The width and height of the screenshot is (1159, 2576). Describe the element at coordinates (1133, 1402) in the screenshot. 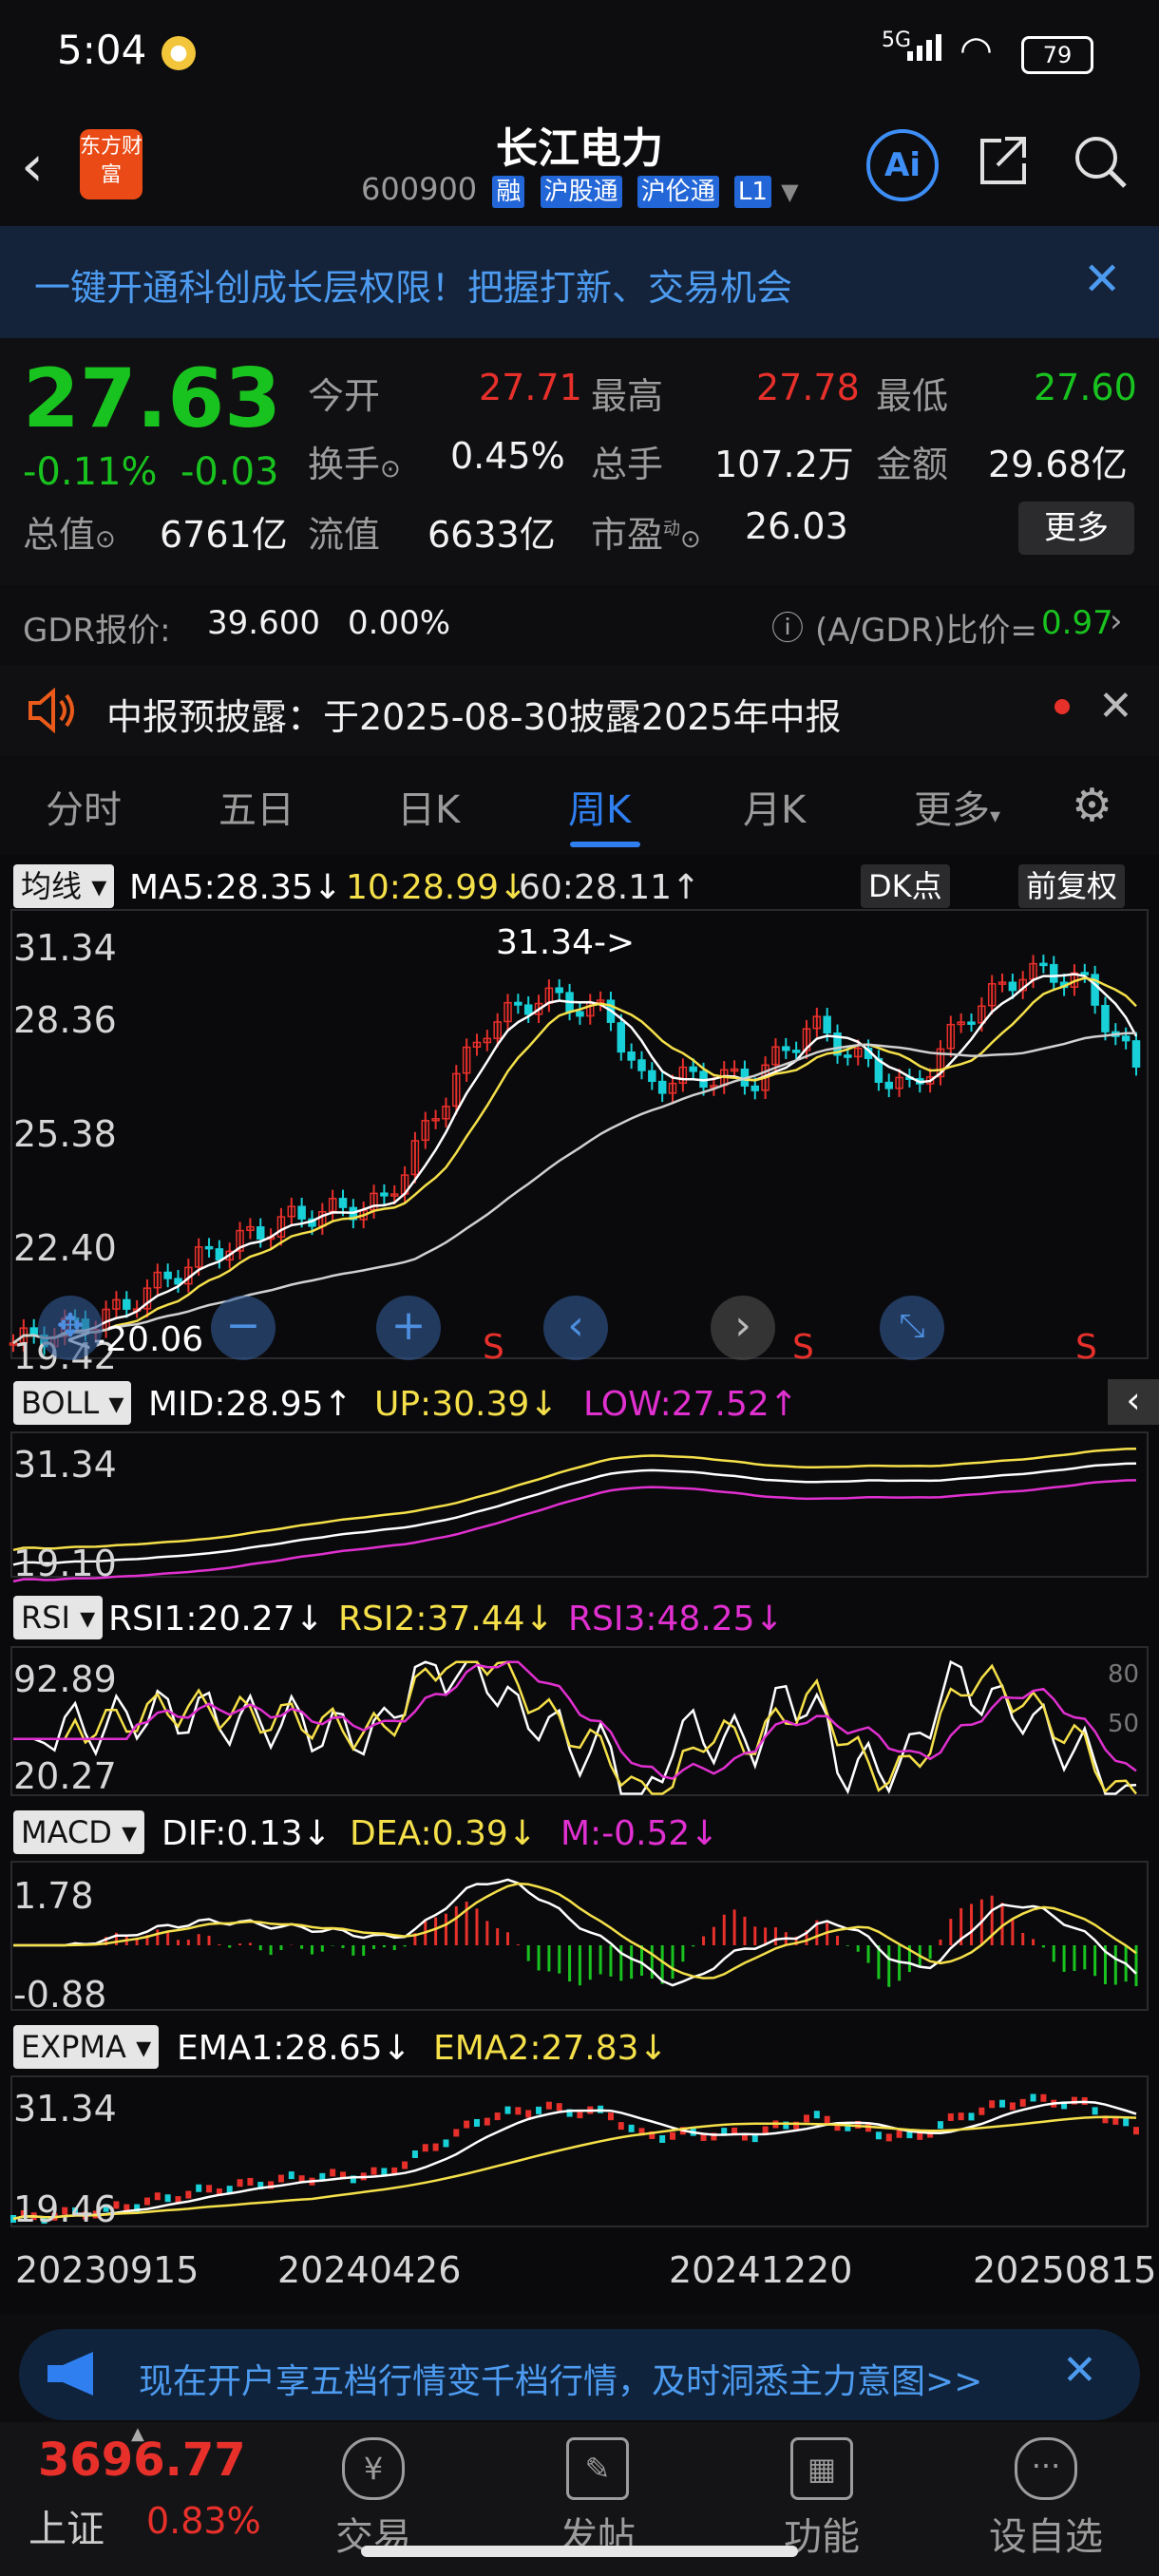

I see `collapse-icon: ‹` at that location.